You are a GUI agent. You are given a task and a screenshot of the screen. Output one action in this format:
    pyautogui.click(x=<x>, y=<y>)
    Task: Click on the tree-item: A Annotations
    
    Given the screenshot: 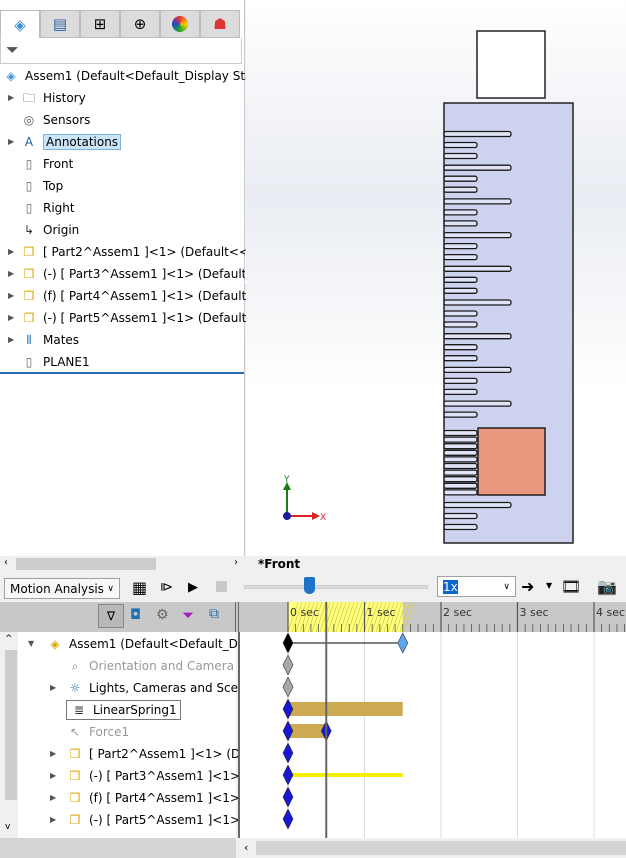 What is the action you would take?
    pyautogui.click(x=71, y=142)
    